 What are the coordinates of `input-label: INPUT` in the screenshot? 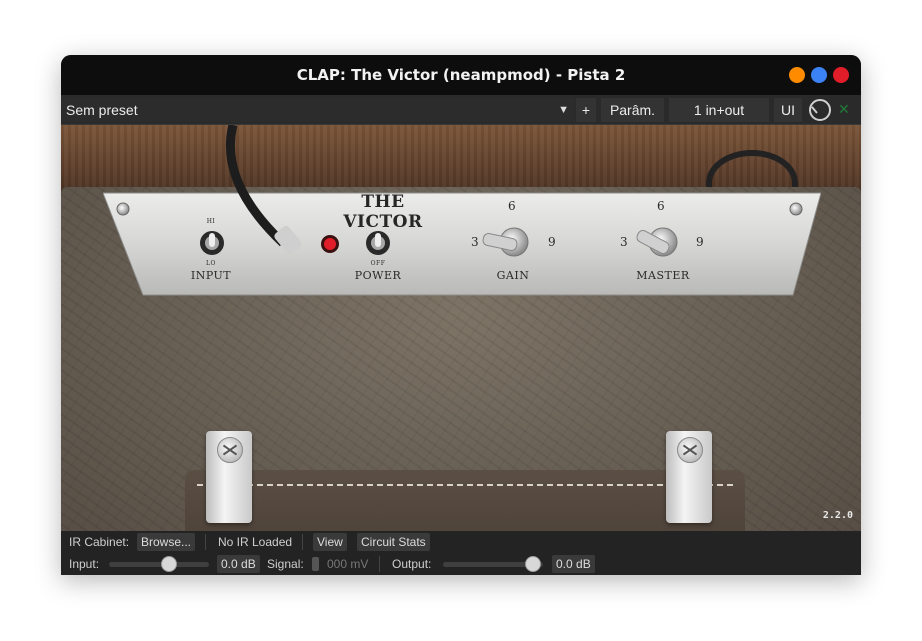 It's located at (211, 275).